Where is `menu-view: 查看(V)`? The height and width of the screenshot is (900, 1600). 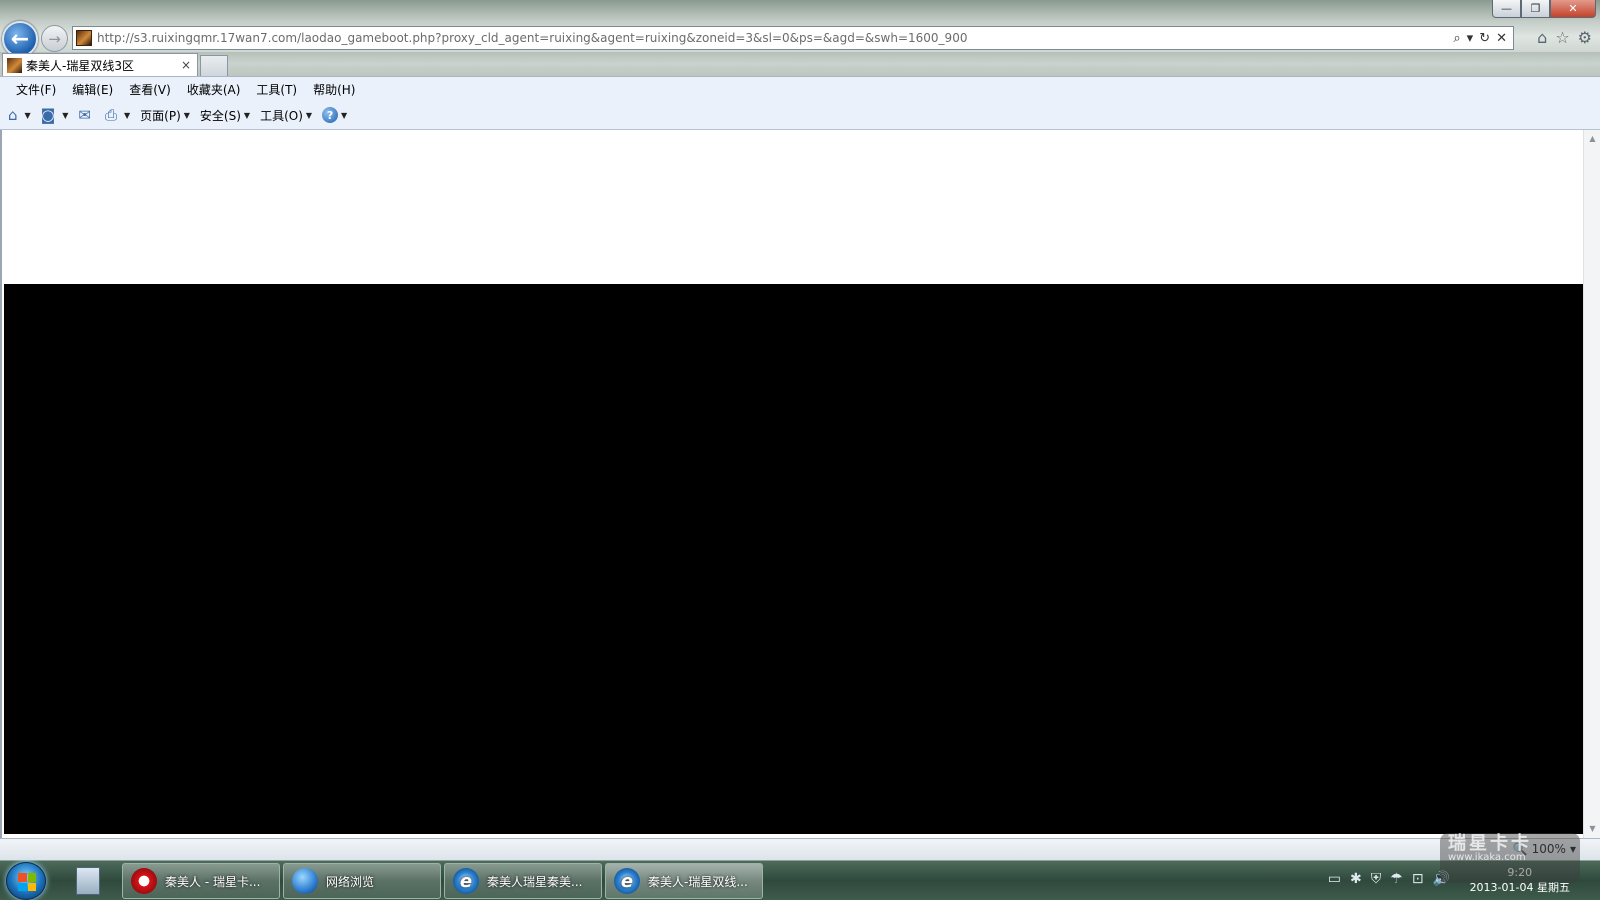
menu-view: 查看(V) is located at coordinates (150, 89).